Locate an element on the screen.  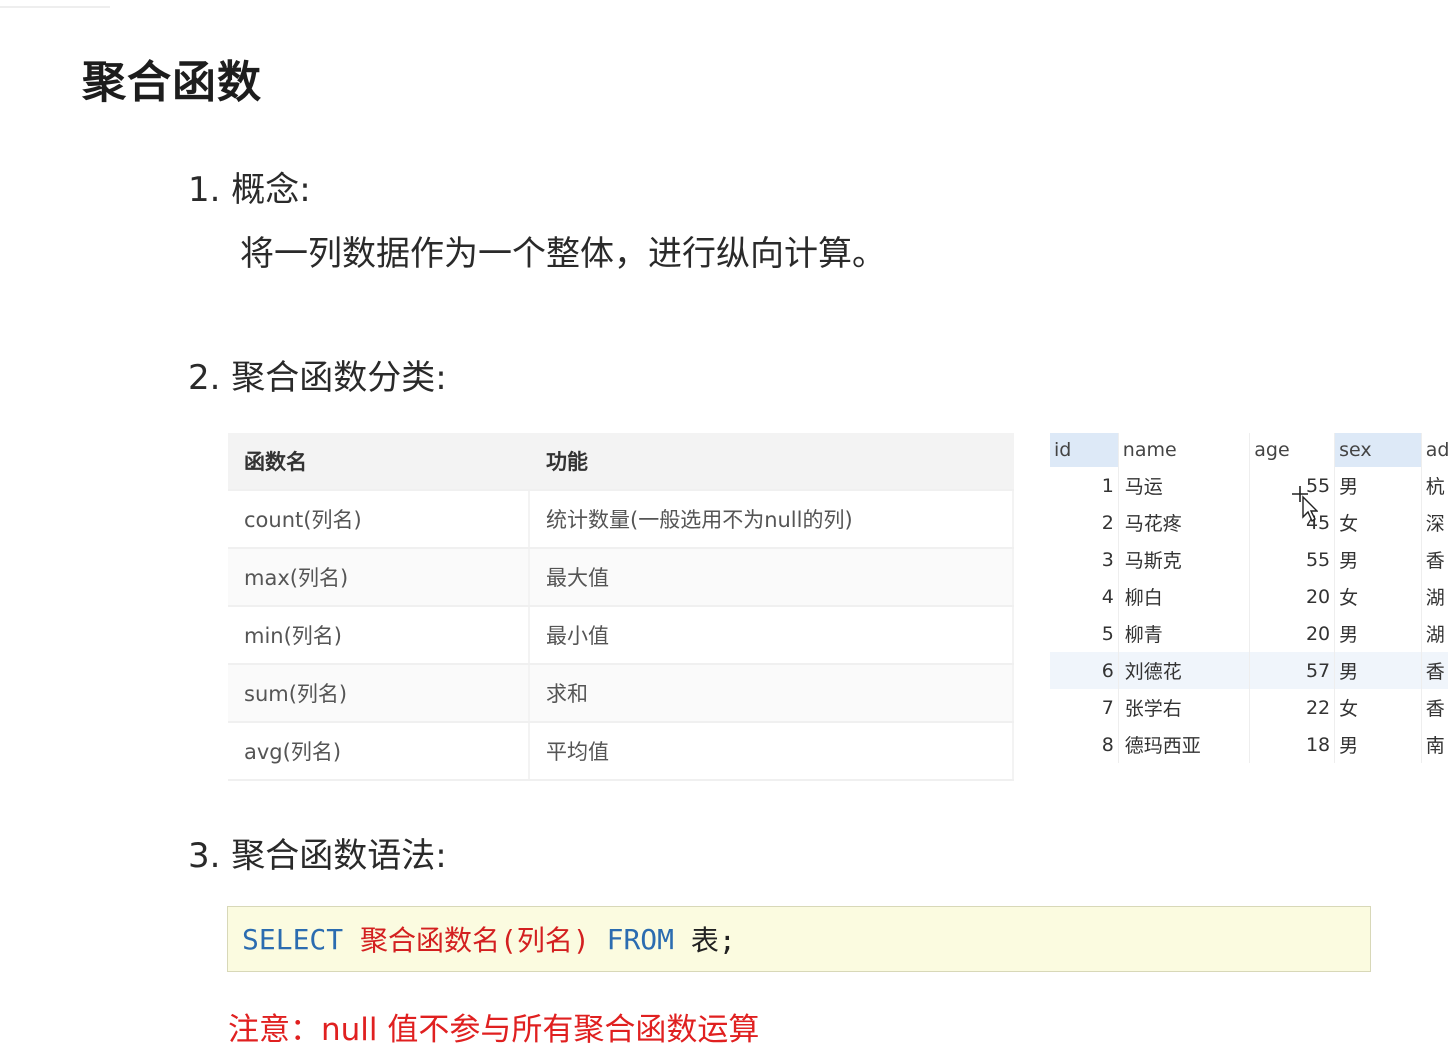
select-keyword: SELECT is located at coordinates (293, 939).